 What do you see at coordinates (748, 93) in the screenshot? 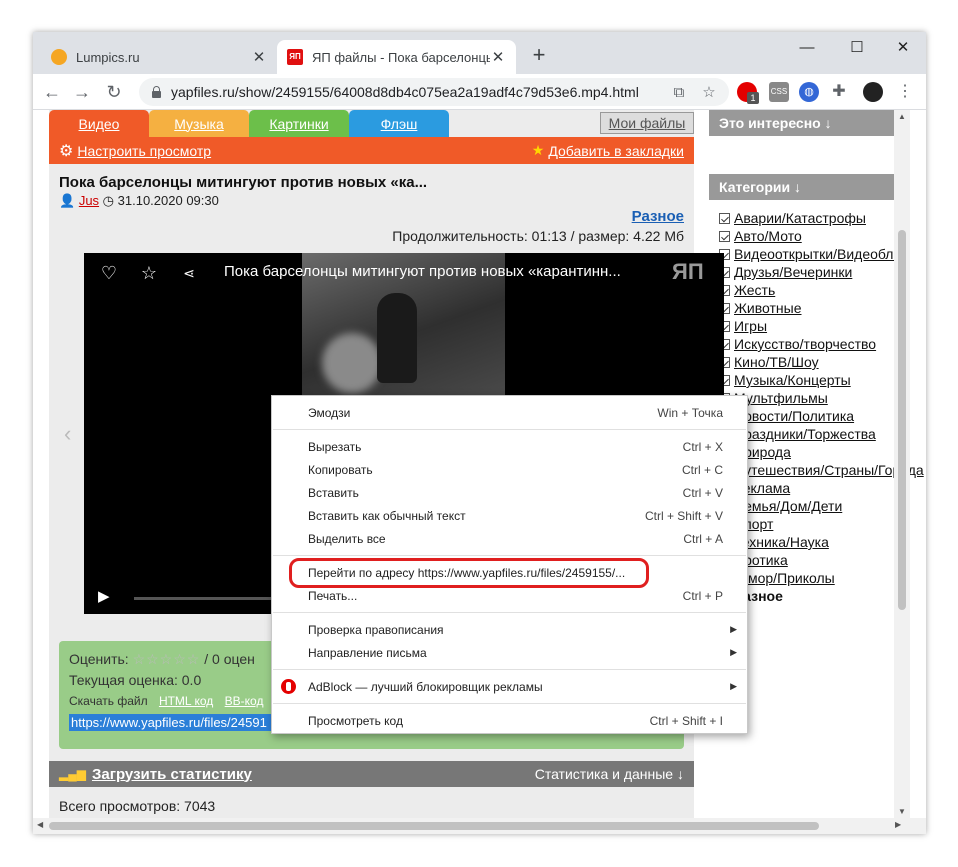
I see `adblock-icon: 1` at bounding box center [748, 93].